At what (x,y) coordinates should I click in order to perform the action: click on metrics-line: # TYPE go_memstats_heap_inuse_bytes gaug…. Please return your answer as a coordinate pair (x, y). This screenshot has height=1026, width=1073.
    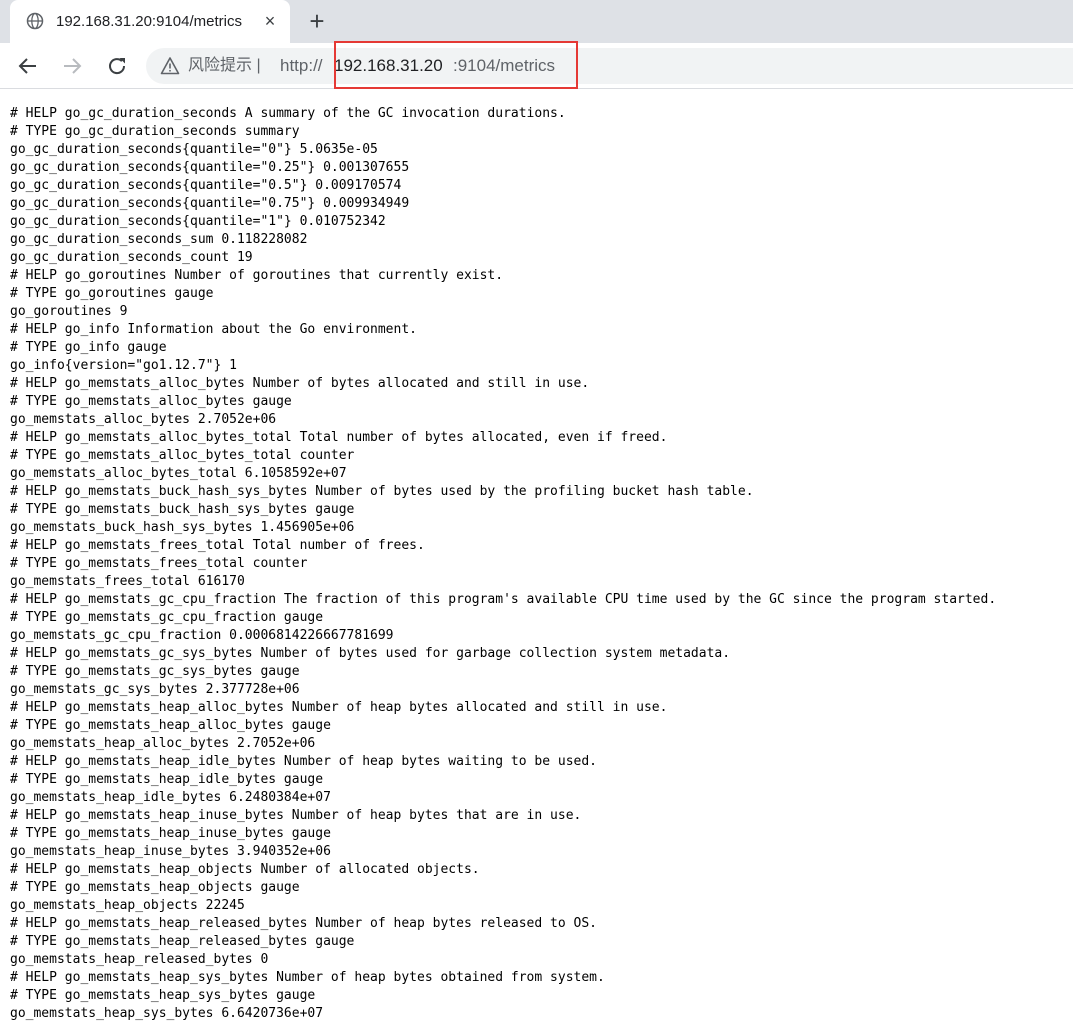
    Looking at the image, I should click on (170, 833).